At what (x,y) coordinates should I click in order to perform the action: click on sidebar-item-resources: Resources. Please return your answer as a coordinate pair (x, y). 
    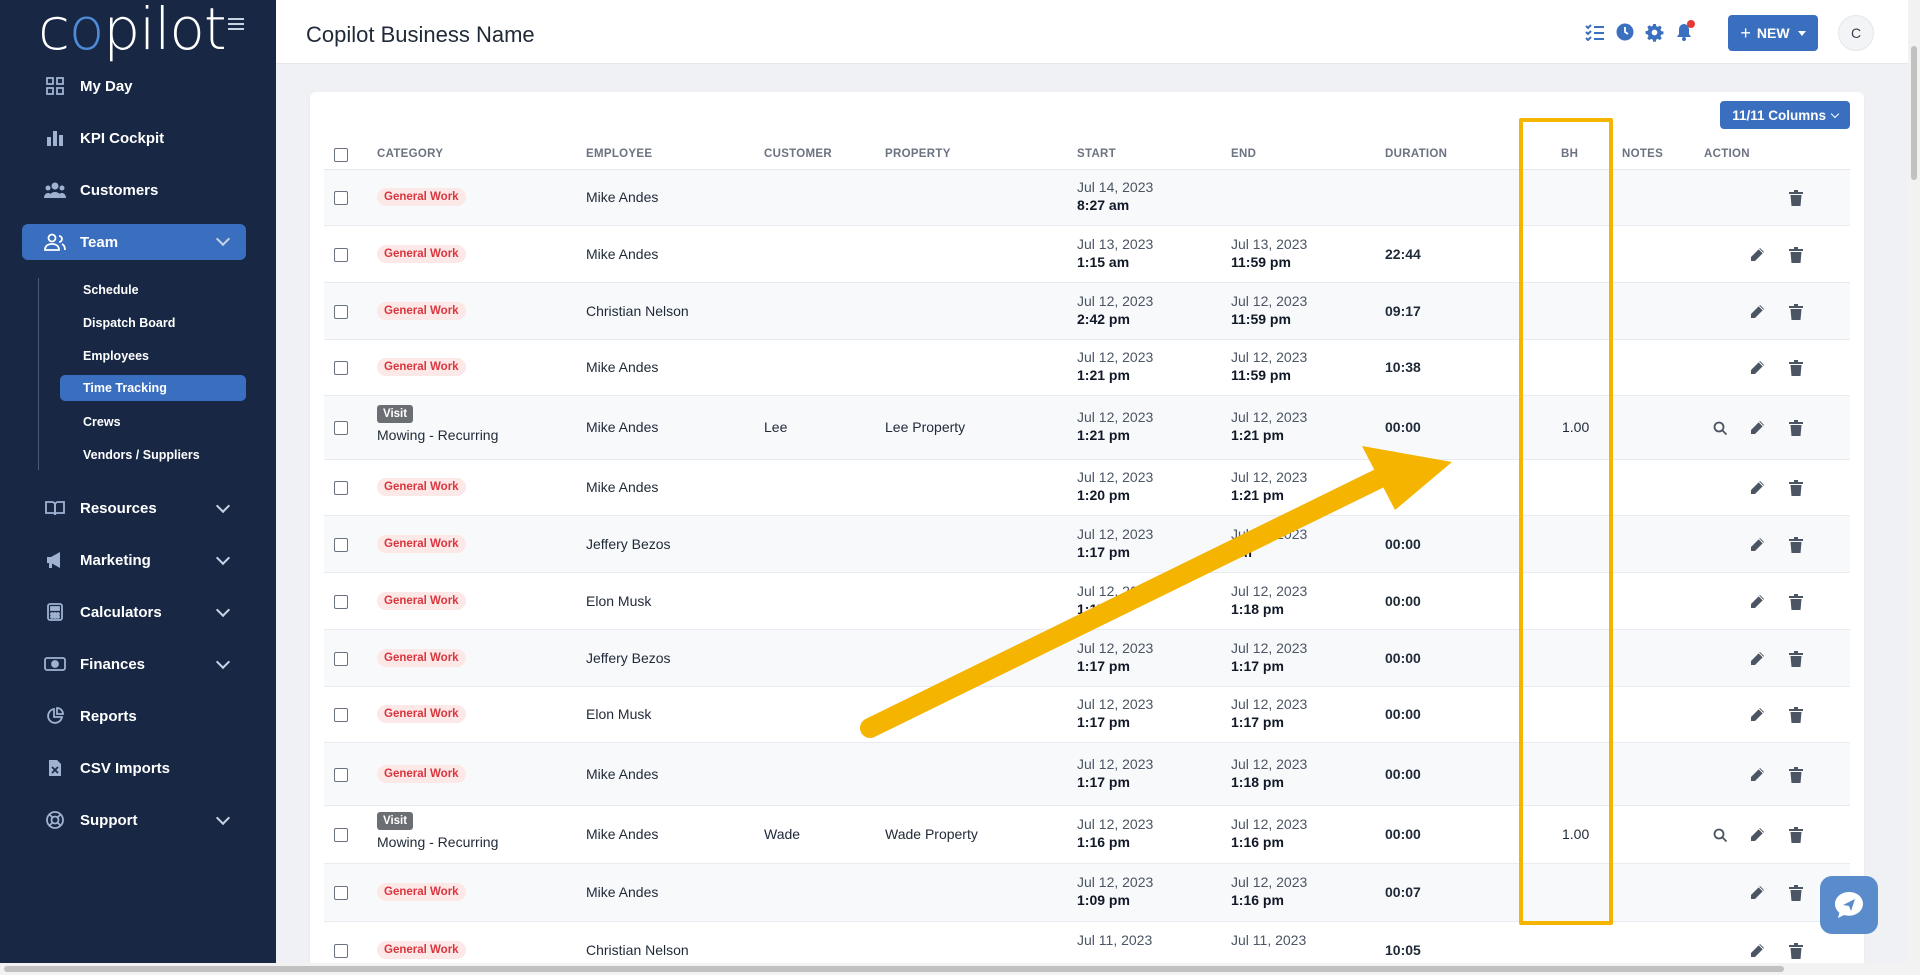
    Looking at the image, I should click on (134, 508).